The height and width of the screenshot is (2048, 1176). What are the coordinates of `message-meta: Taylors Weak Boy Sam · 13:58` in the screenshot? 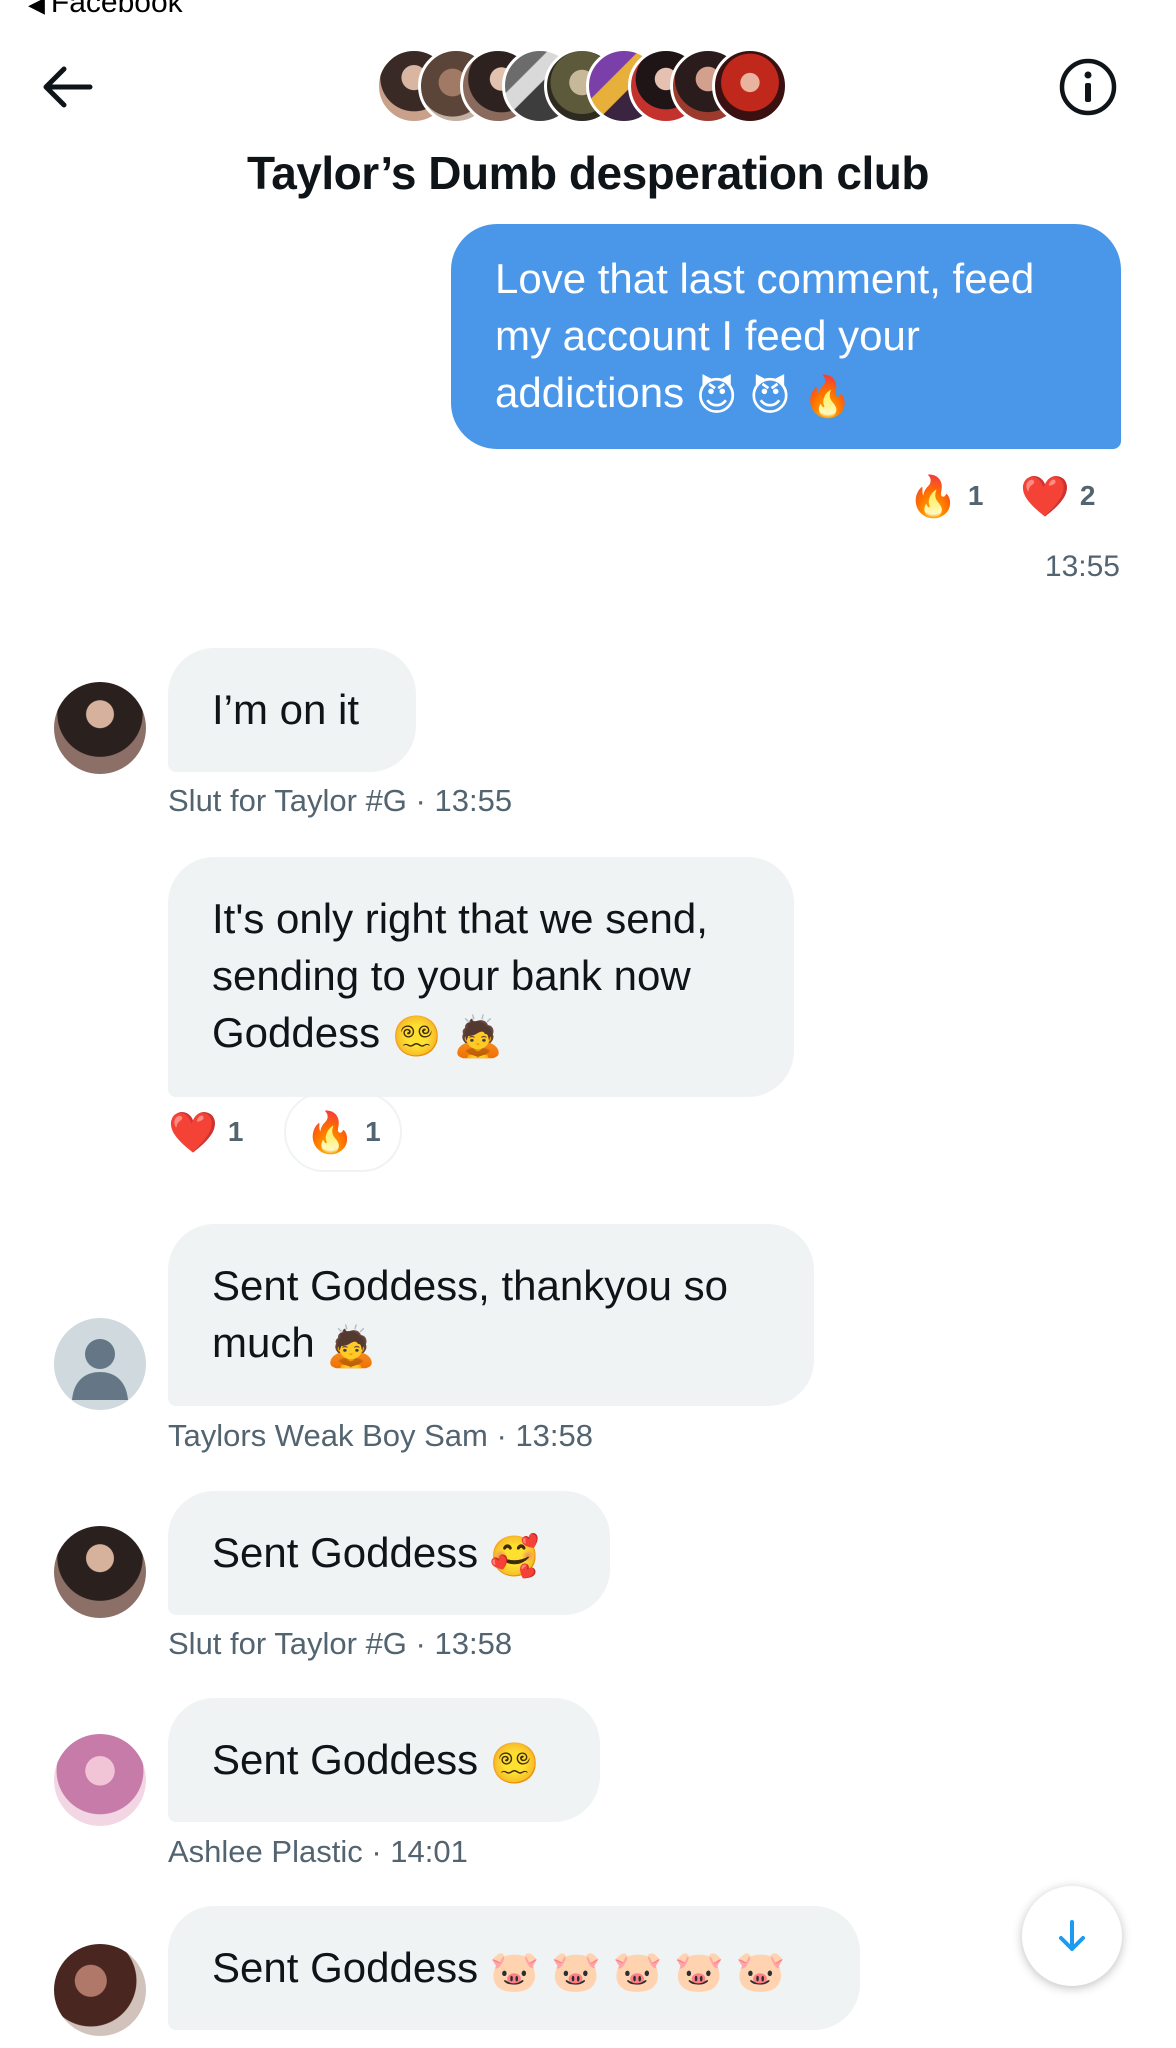 It's located at (381, 1435).